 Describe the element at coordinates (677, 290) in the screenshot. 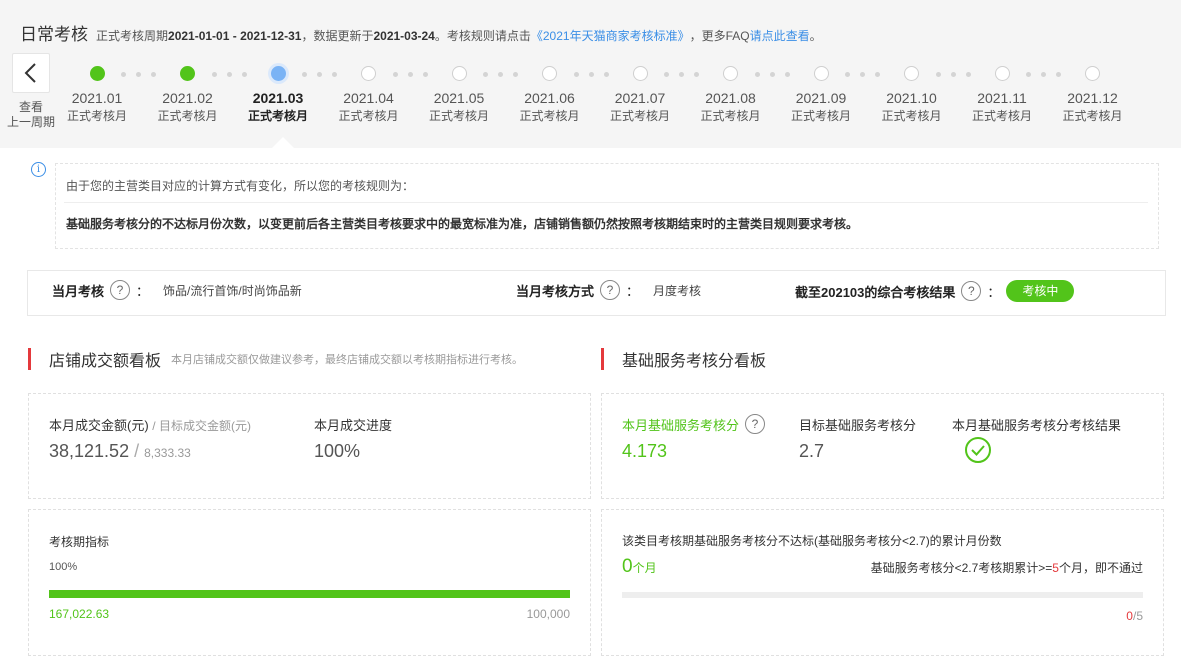

I see `method-value: 月度考核` at that location.